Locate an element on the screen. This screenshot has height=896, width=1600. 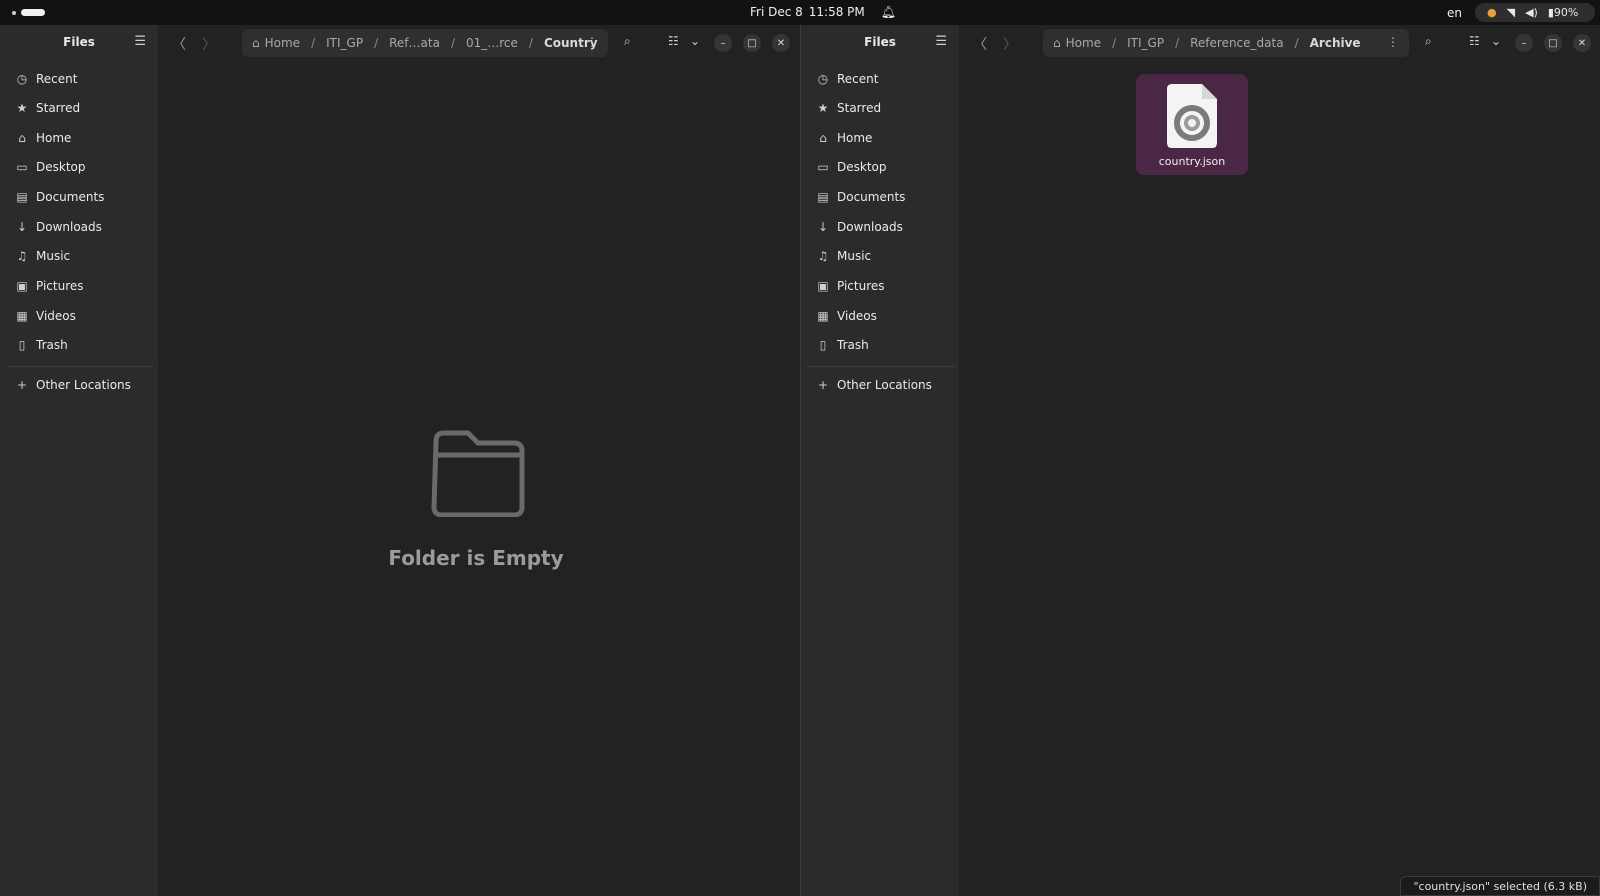
breadcrumb-reference-data: Ref…ata is located at coordinates (414, 43).